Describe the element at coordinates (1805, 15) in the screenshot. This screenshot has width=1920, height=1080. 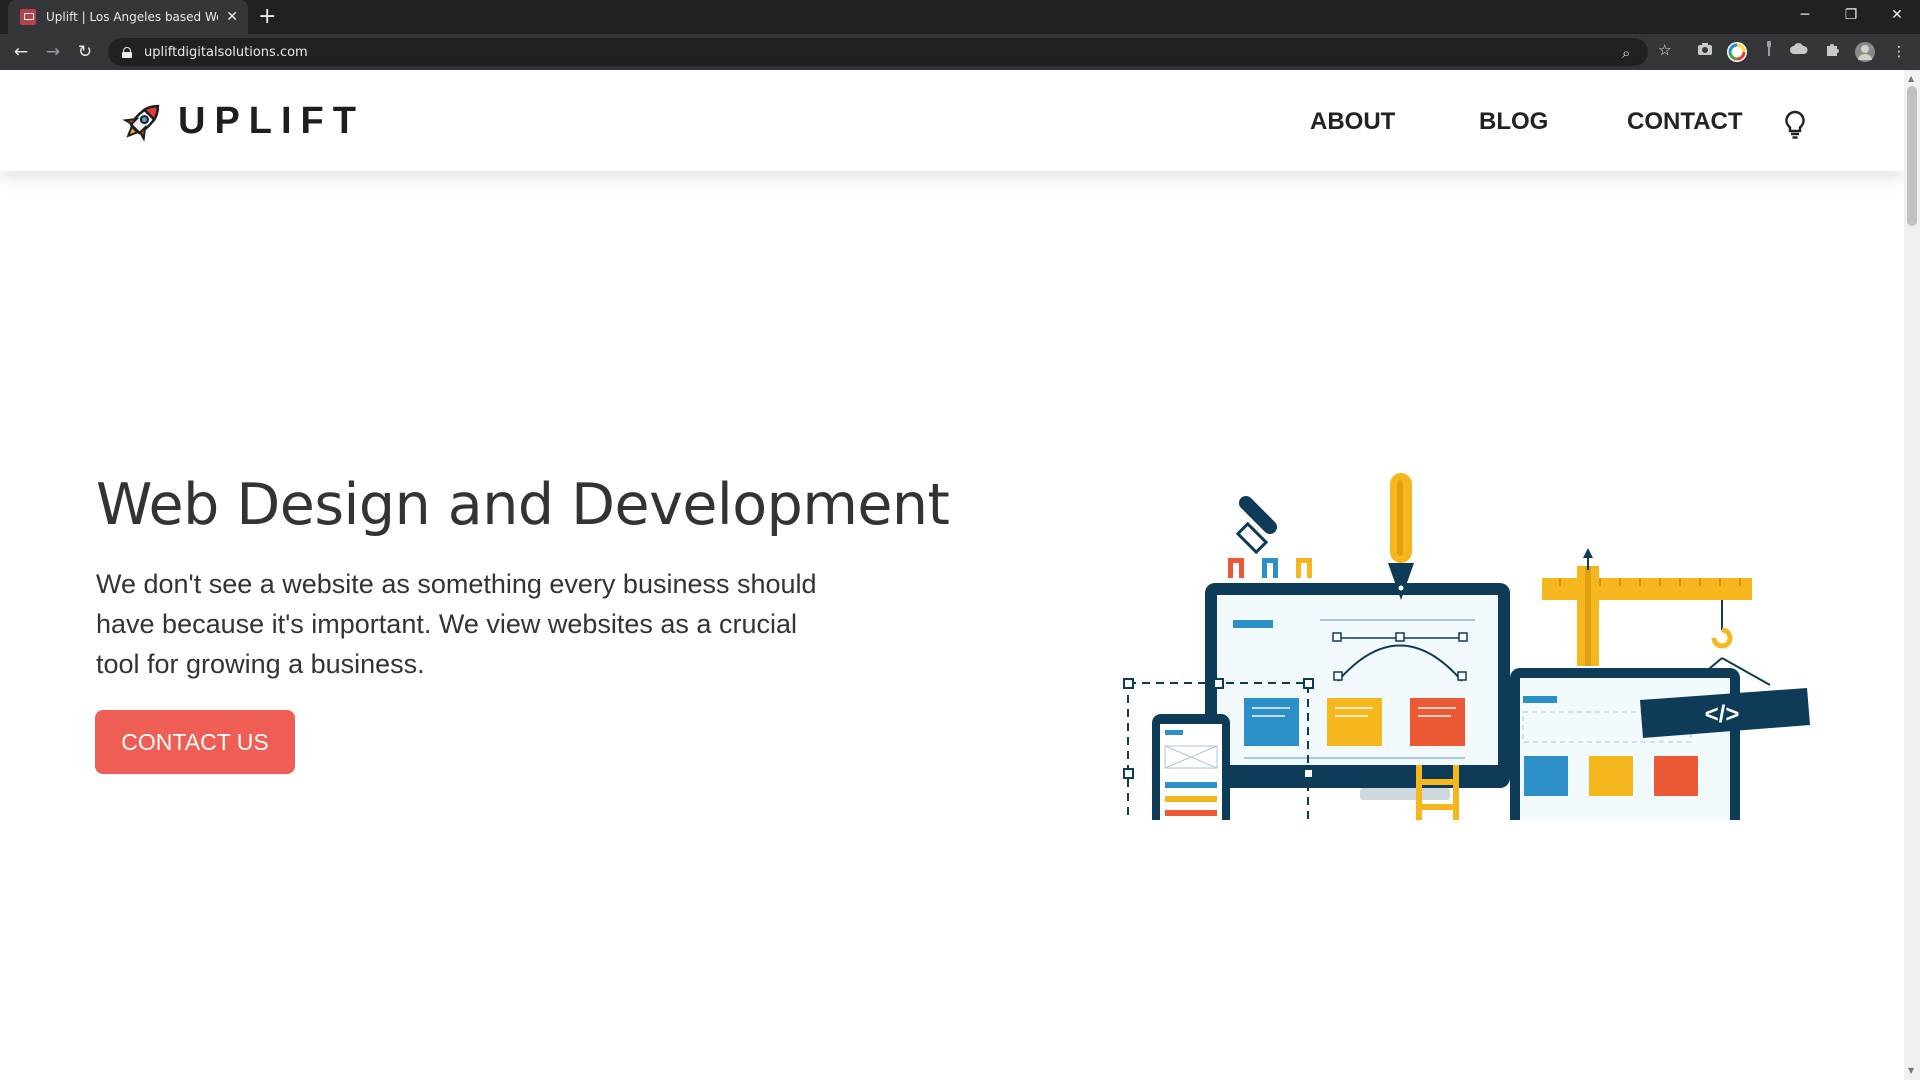
I see `minimize-button: ─` at that location.